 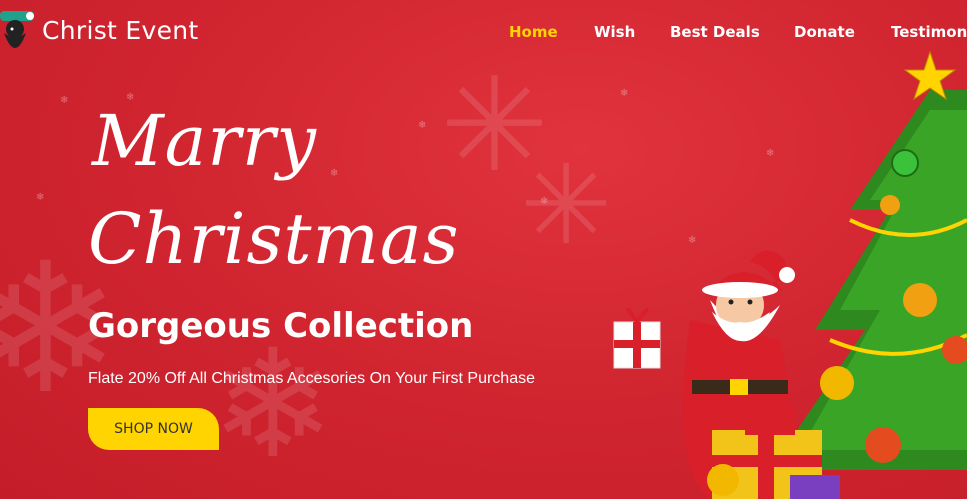 What do you see at coordinates (566, 205) in the screenshot?
I see `snowflake-icon: ✳` at bounding box center [566, 205].